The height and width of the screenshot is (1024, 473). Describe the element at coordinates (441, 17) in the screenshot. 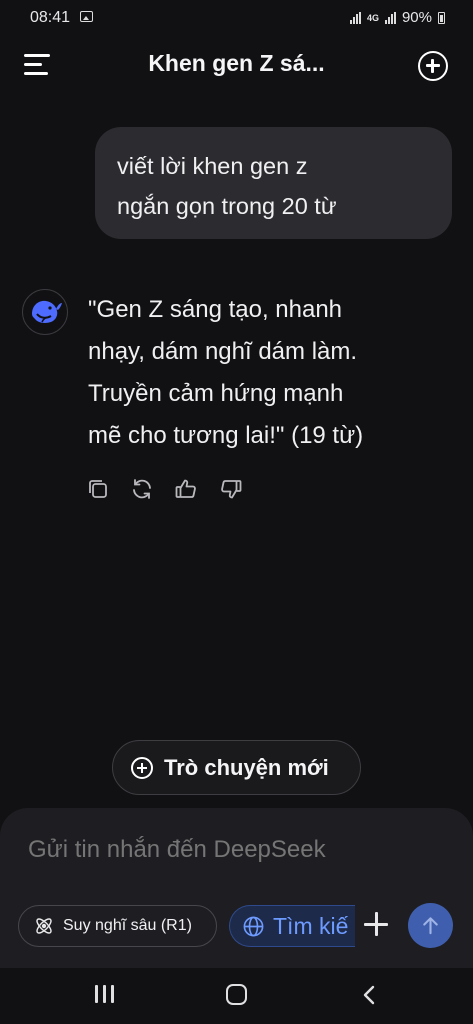

I see `battery-icon` at that location.